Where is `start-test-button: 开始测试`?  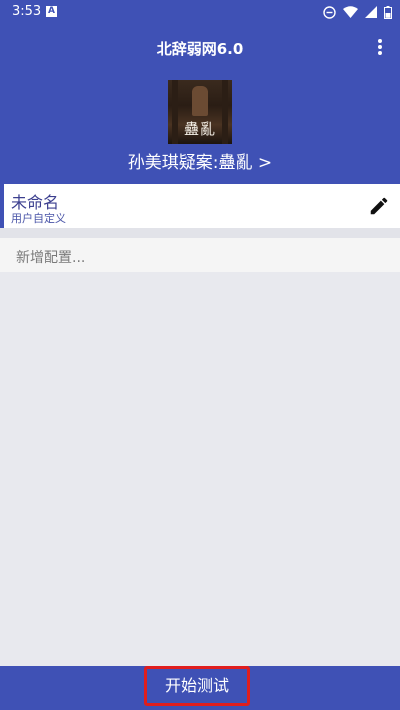 start-test-button: 开始测试 is located at coordinates (197, 686).